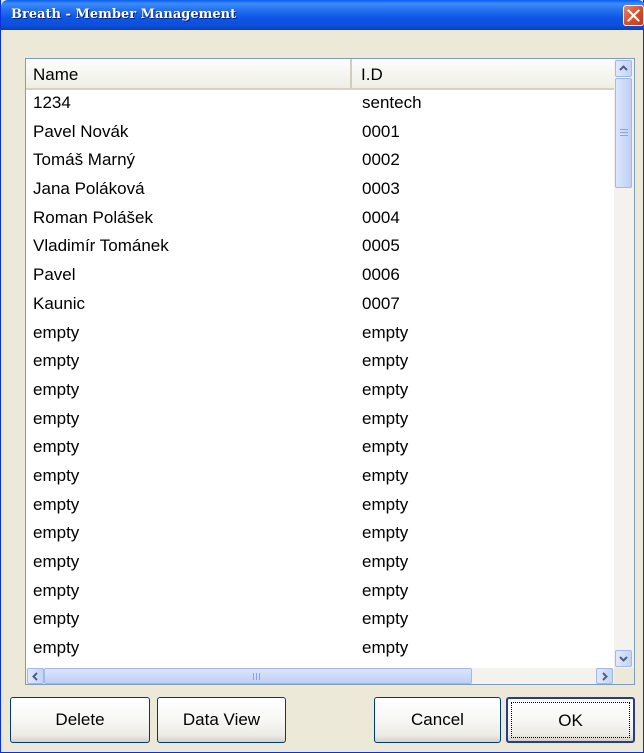 This screenshot has width=644, height=753. Describe the element at coordinates (320, 161) in the screenshot. I see `table-row: Tomáš Marný 0002` at that location.